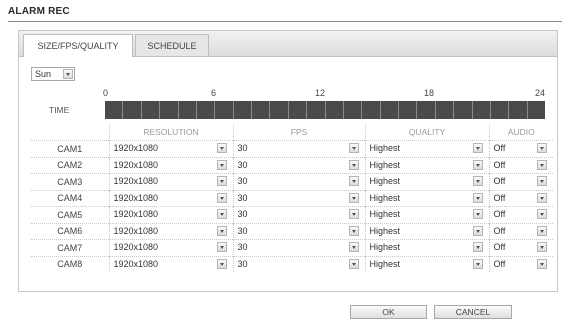 The width and height of the screenshot is (570, 333). Describe the element at coordinates (78, 45) in the screenshot. I see `tab-size-fps-quality: SIZE/FPS/QUALITY` at that location.